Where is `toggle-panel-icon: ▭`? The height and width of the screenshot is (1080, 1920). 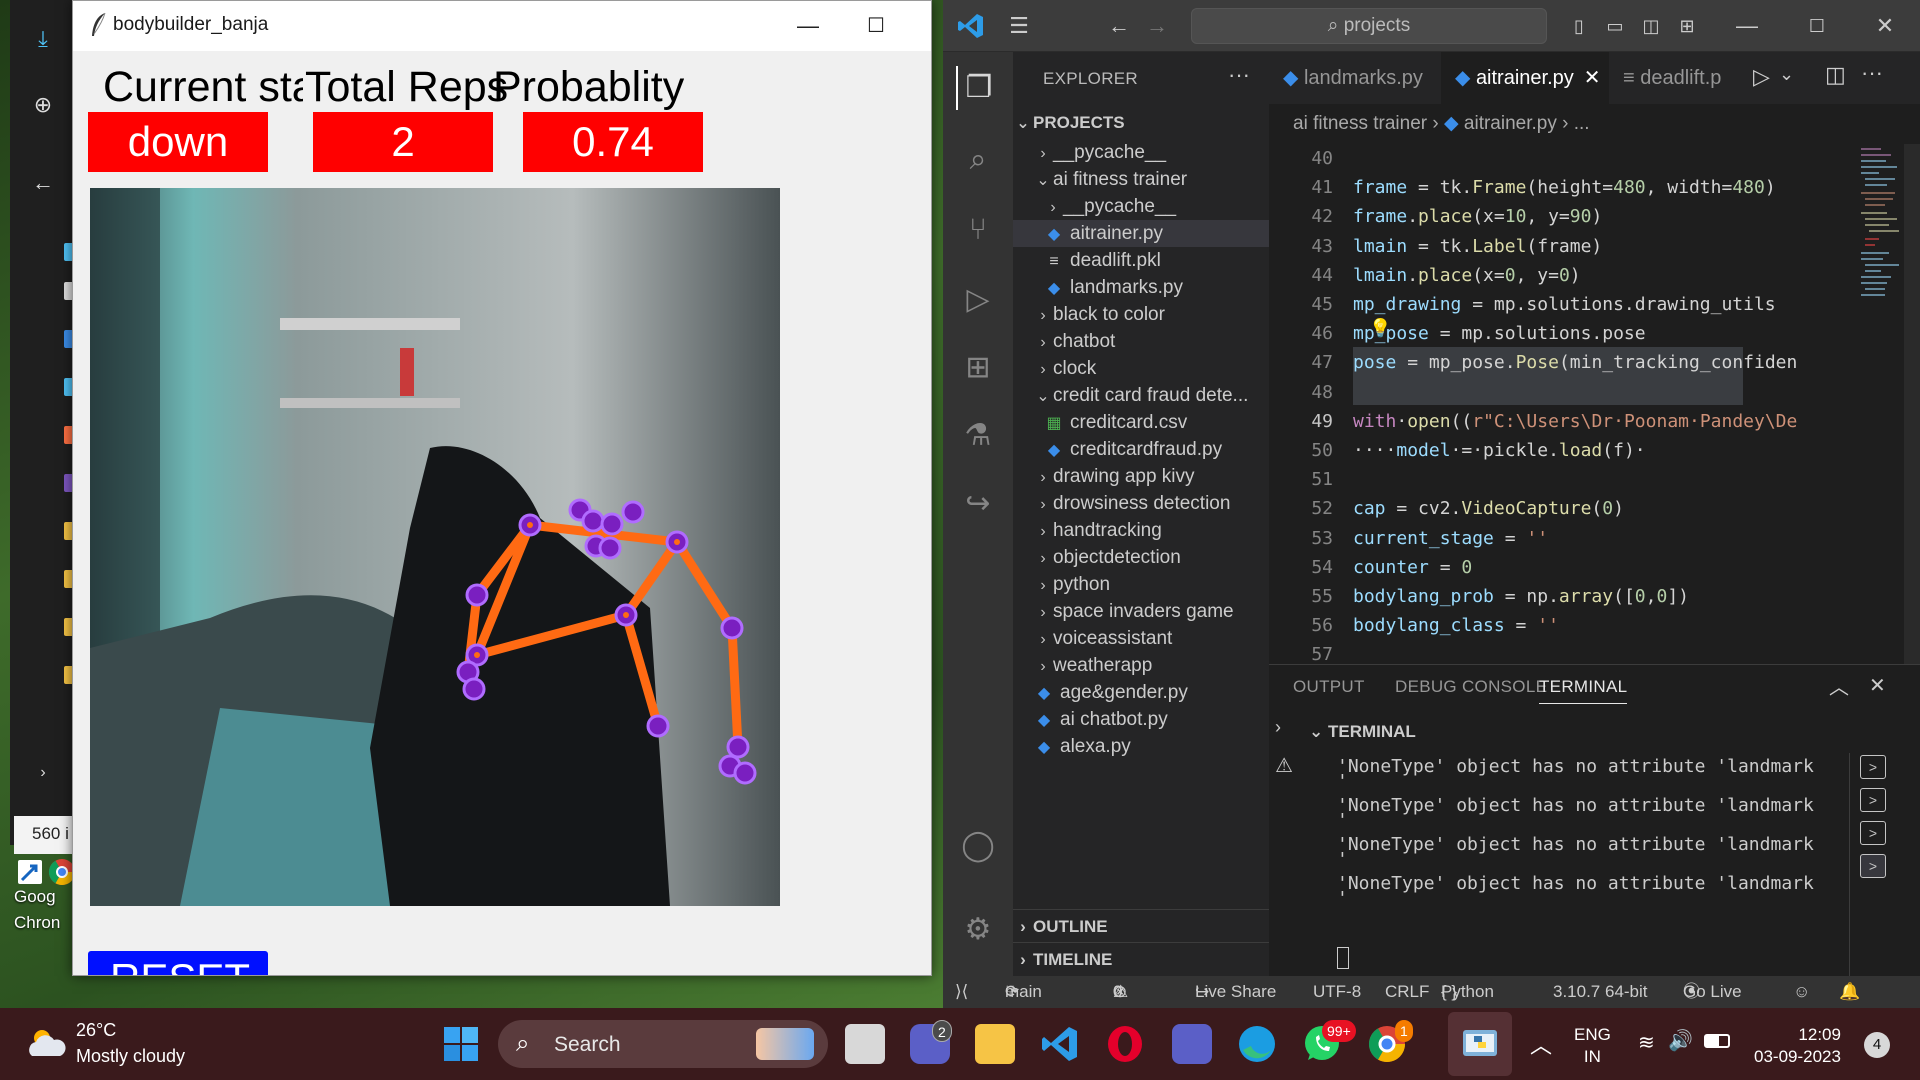 toggle-panel-icon: ▭ is located at coordinates (1615, 26).